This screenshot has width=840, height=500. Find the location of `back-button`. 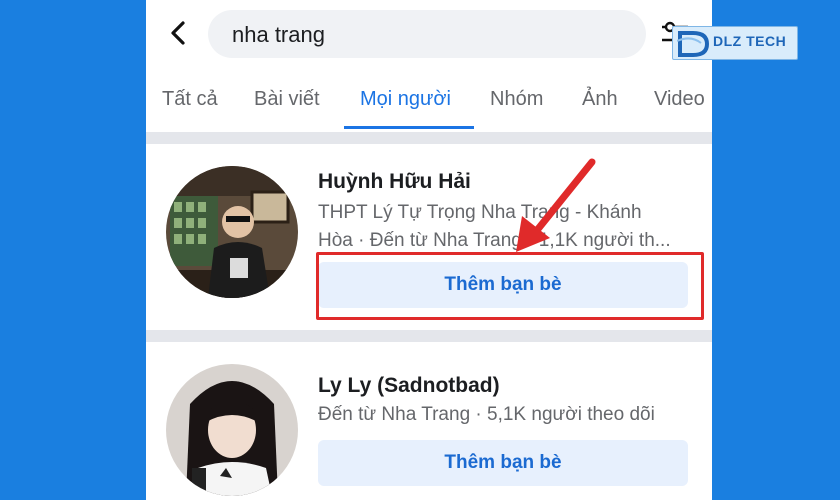

back-button is located at coordinates (179, 33).